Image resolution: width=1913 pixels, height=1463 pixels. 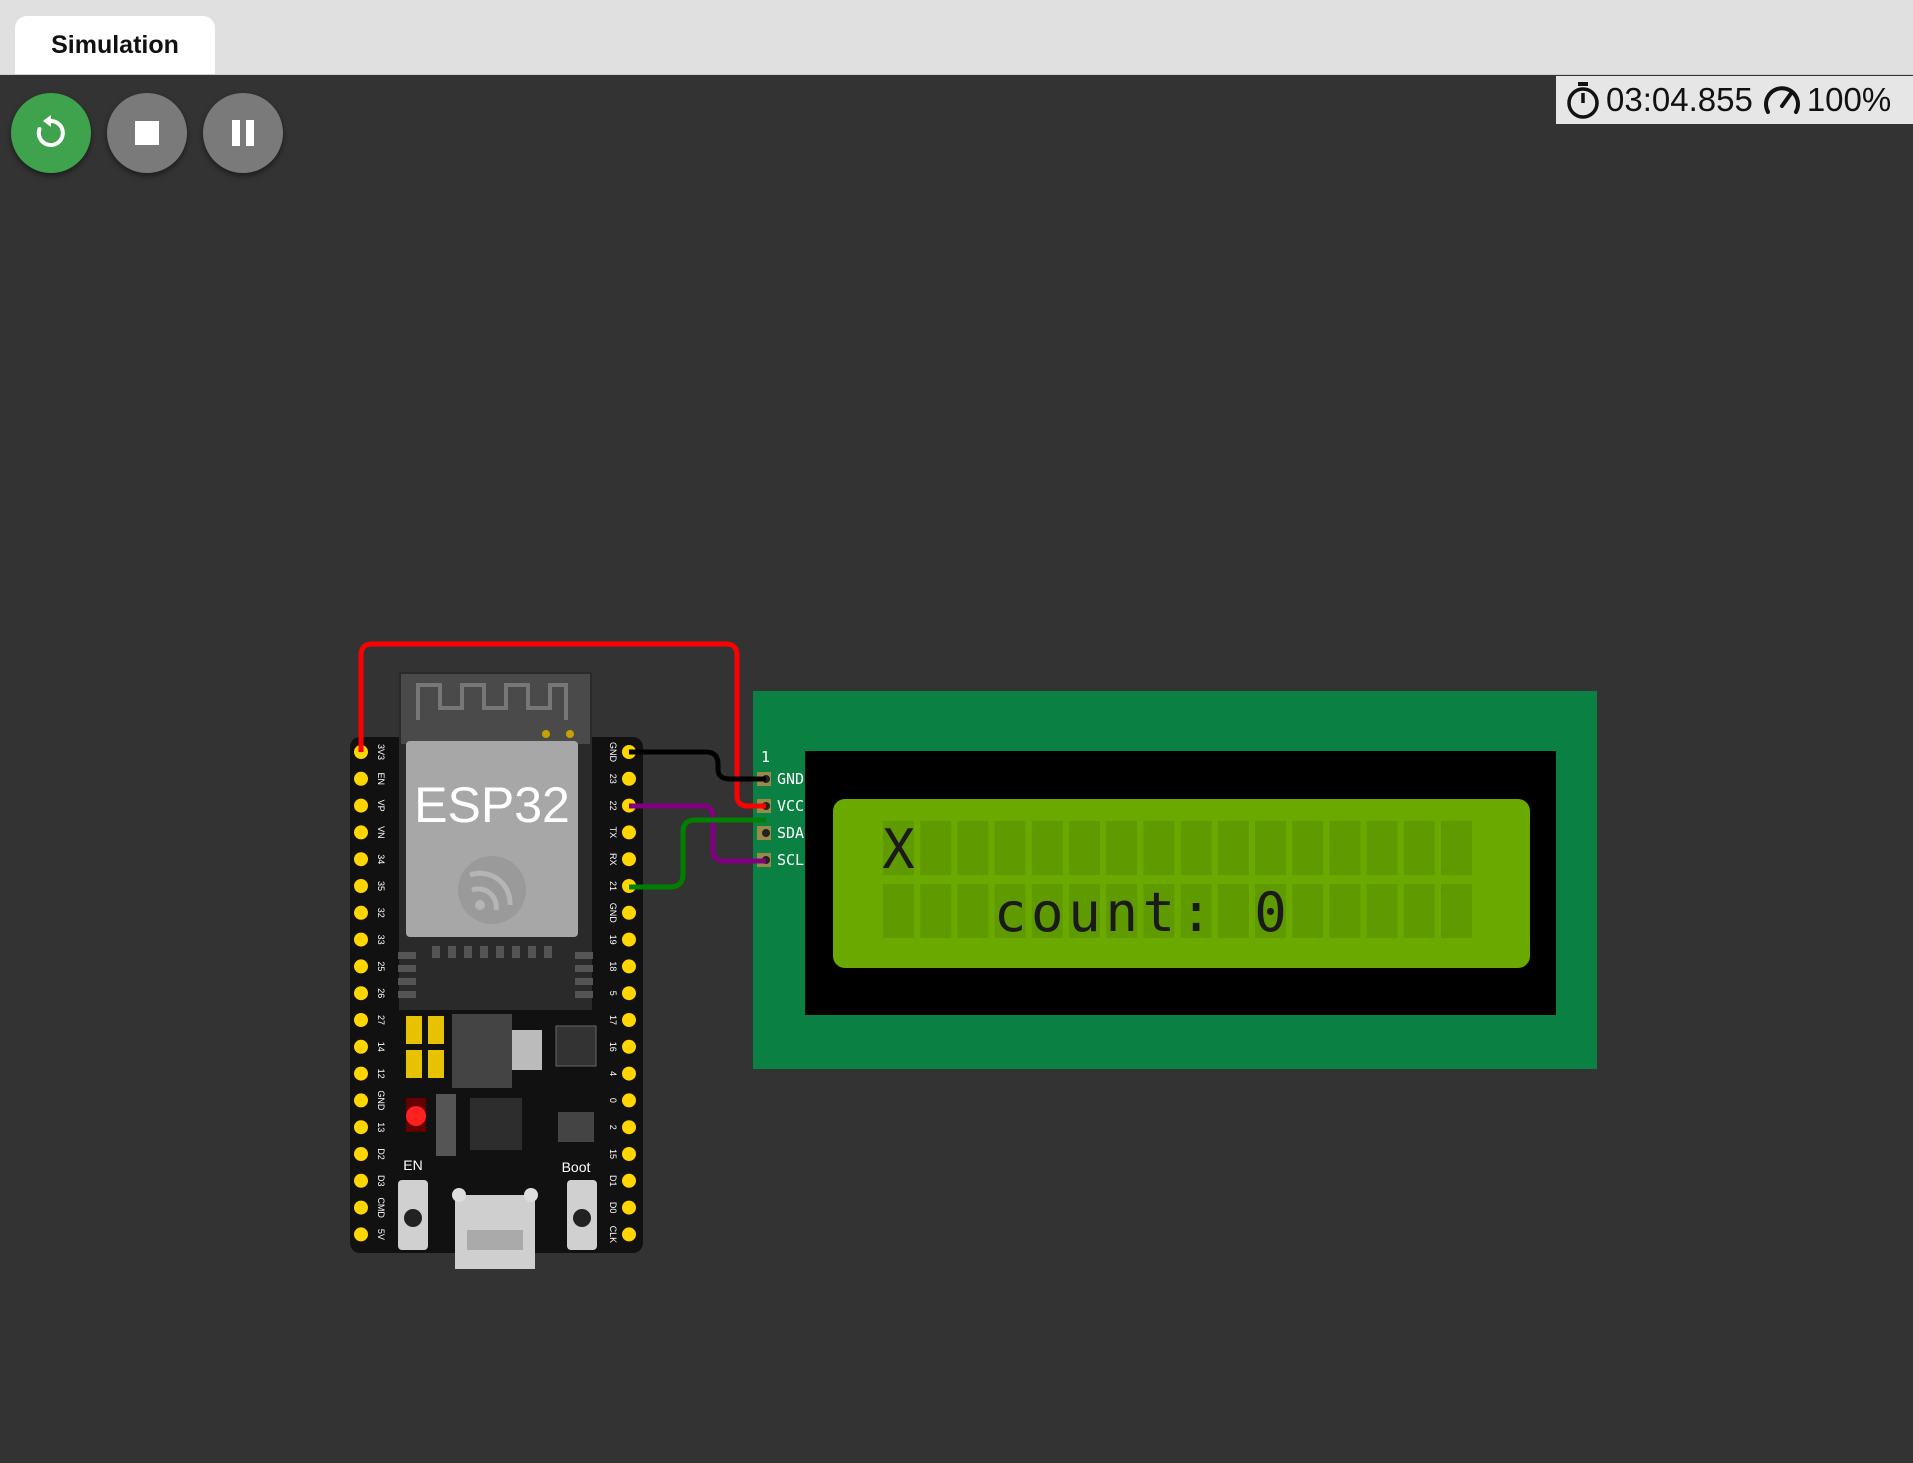 What do you see at coordinates (1159, 912) in the screenshot?
I see `lcd-character: t` at bounding box center [1159, 912].